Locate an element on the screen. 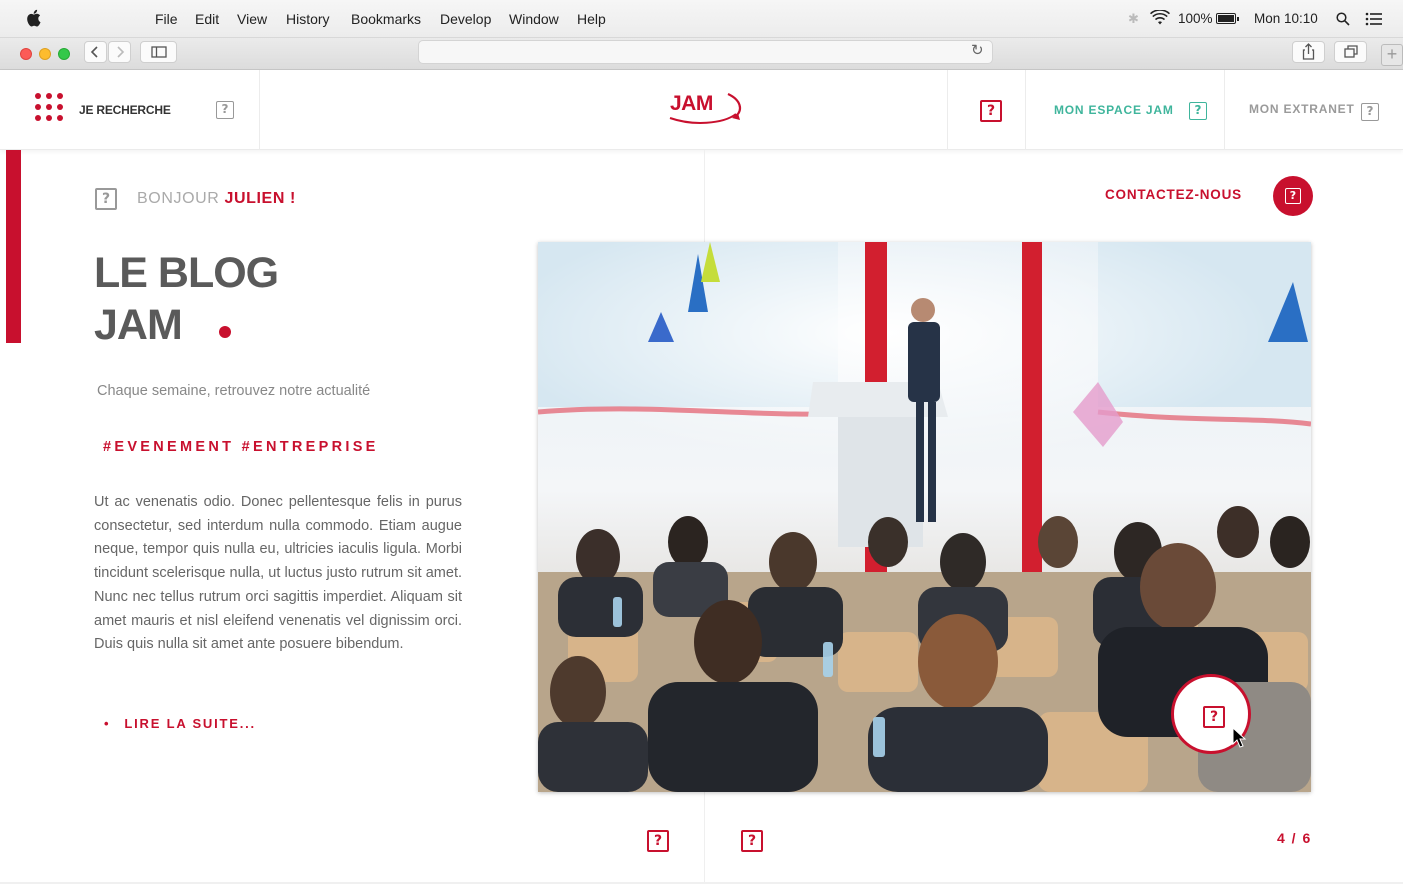 The width and height of the screenshot is (1403, 884). wifi-icon is located at coordinates (1160, 18).